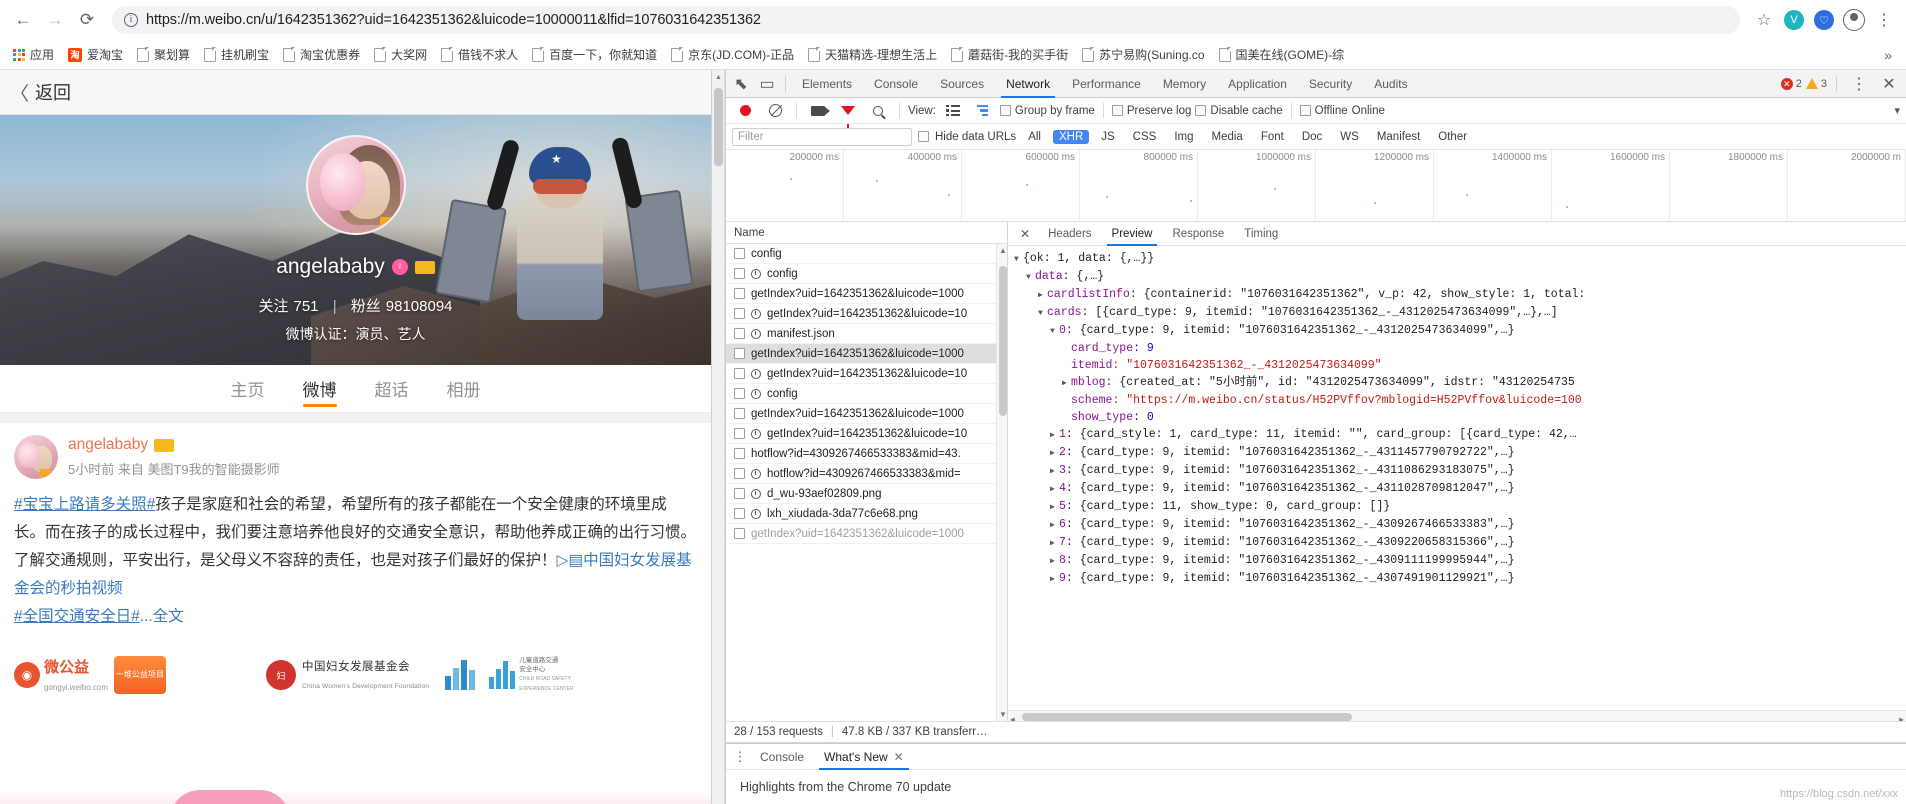 The height and width of the screenshot is (804, 1906). I want to click on extension-icon-2: ♡, so click(1824, 20).